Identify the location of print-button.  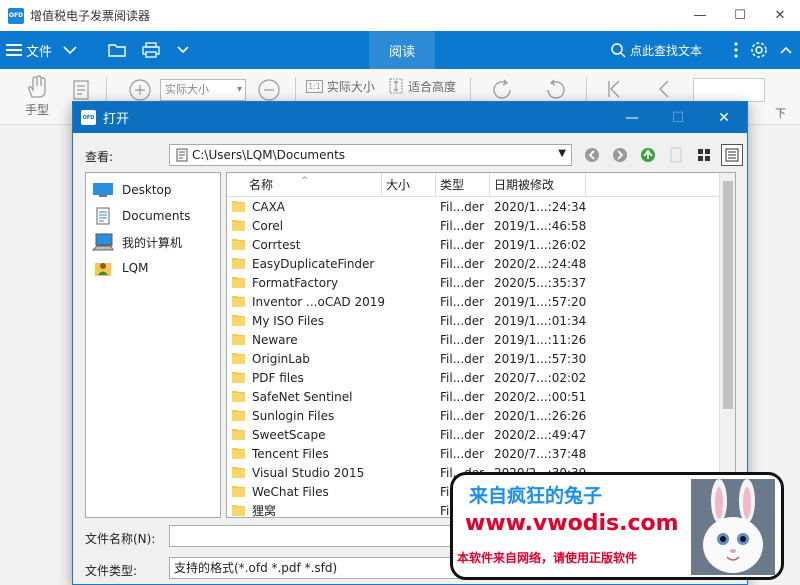
(153, 50).